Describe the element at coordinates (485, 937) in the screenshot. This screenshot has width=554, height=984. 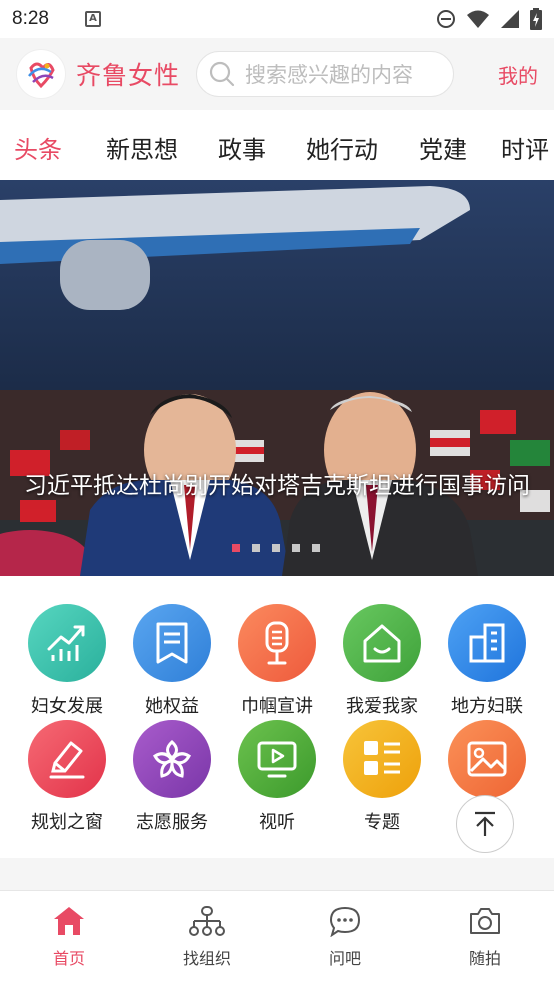
I see `nav-snapshot: 随拍` at that location.